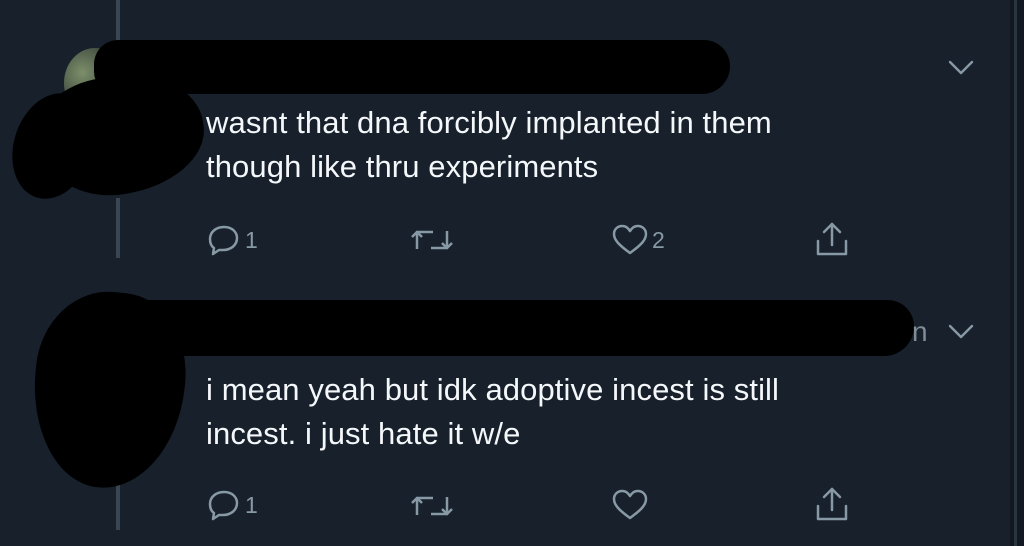  I want to click on like-button: 2, so click(638, 240).